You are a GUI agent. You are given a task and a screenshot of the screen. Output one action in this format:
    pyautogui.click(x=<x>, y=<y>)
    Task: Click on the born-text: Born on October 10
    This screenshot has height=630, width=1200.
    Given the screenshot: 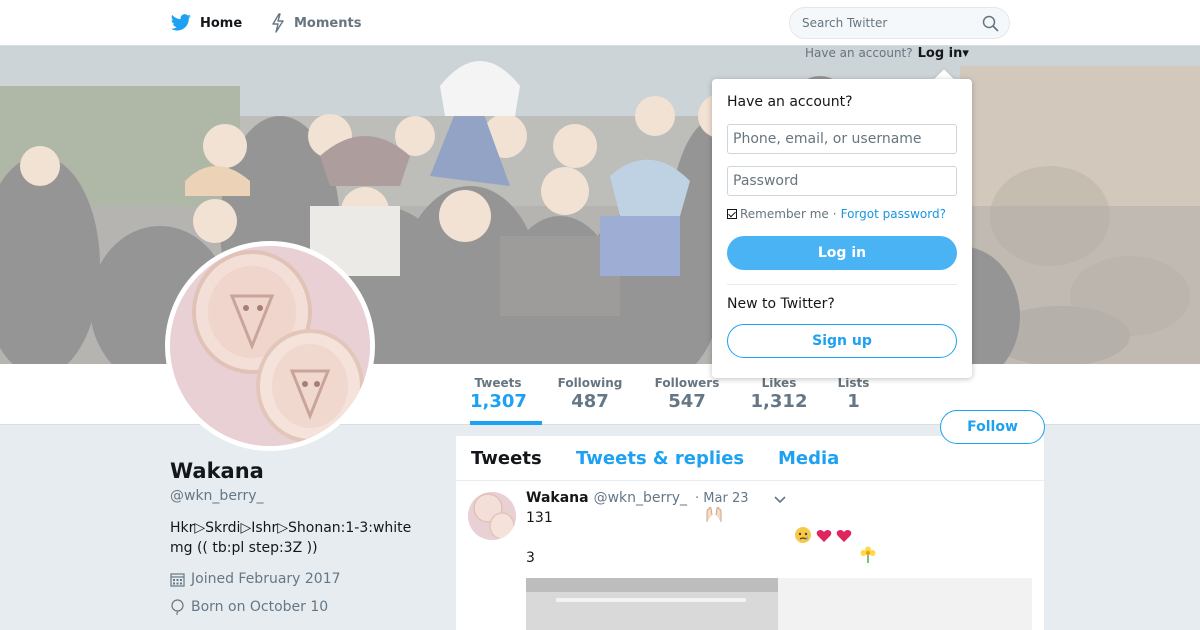 What is the action you would take?
    pyautogui.click(x=260, y=607)
    